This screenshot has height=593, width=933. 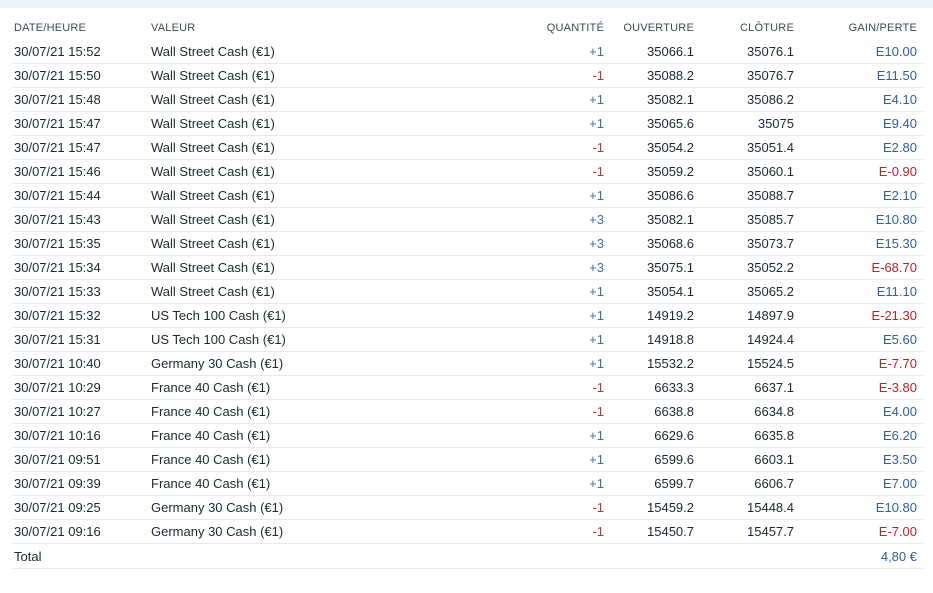 I want to click on cell-close: 35085.7, so click(x=744, y=219).